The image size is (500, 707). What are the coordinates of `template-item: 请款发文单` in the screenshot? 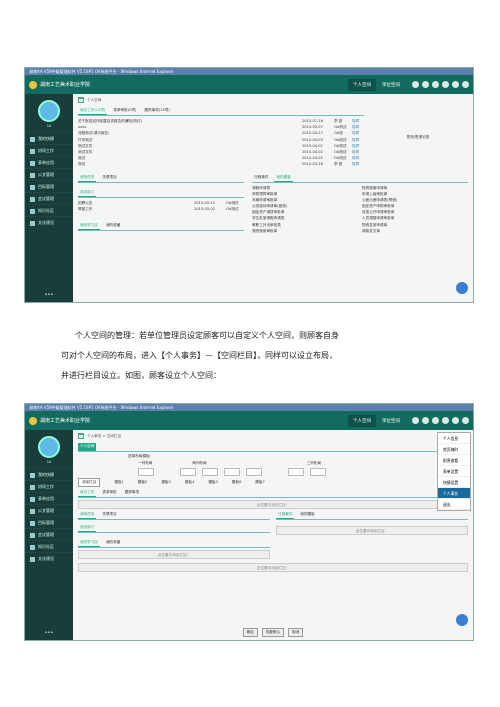 It's located at (415, 231).